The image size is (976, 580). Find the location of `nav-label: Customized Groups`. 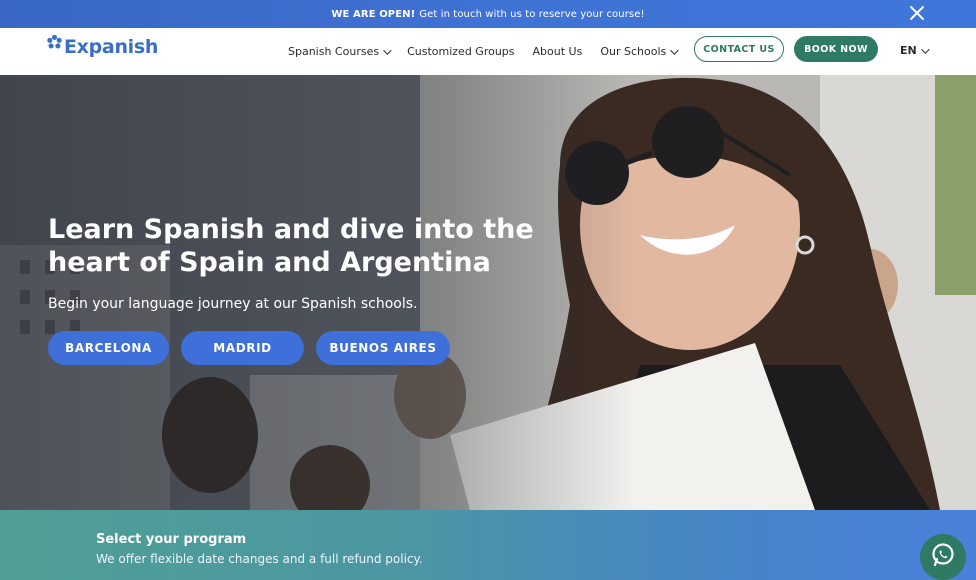

nav-label: Customized Groups is located at coordinates (461, 51).